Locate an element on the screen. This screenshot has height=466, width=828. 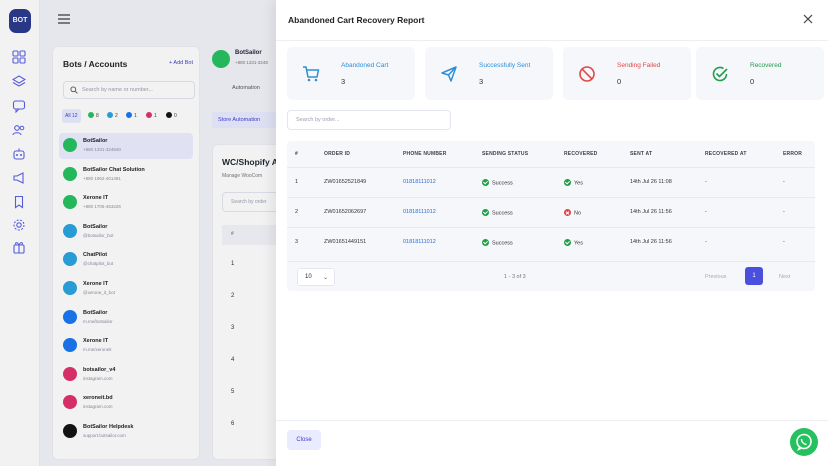
column-header: ORDER ID is located at coordinates (337, 154).